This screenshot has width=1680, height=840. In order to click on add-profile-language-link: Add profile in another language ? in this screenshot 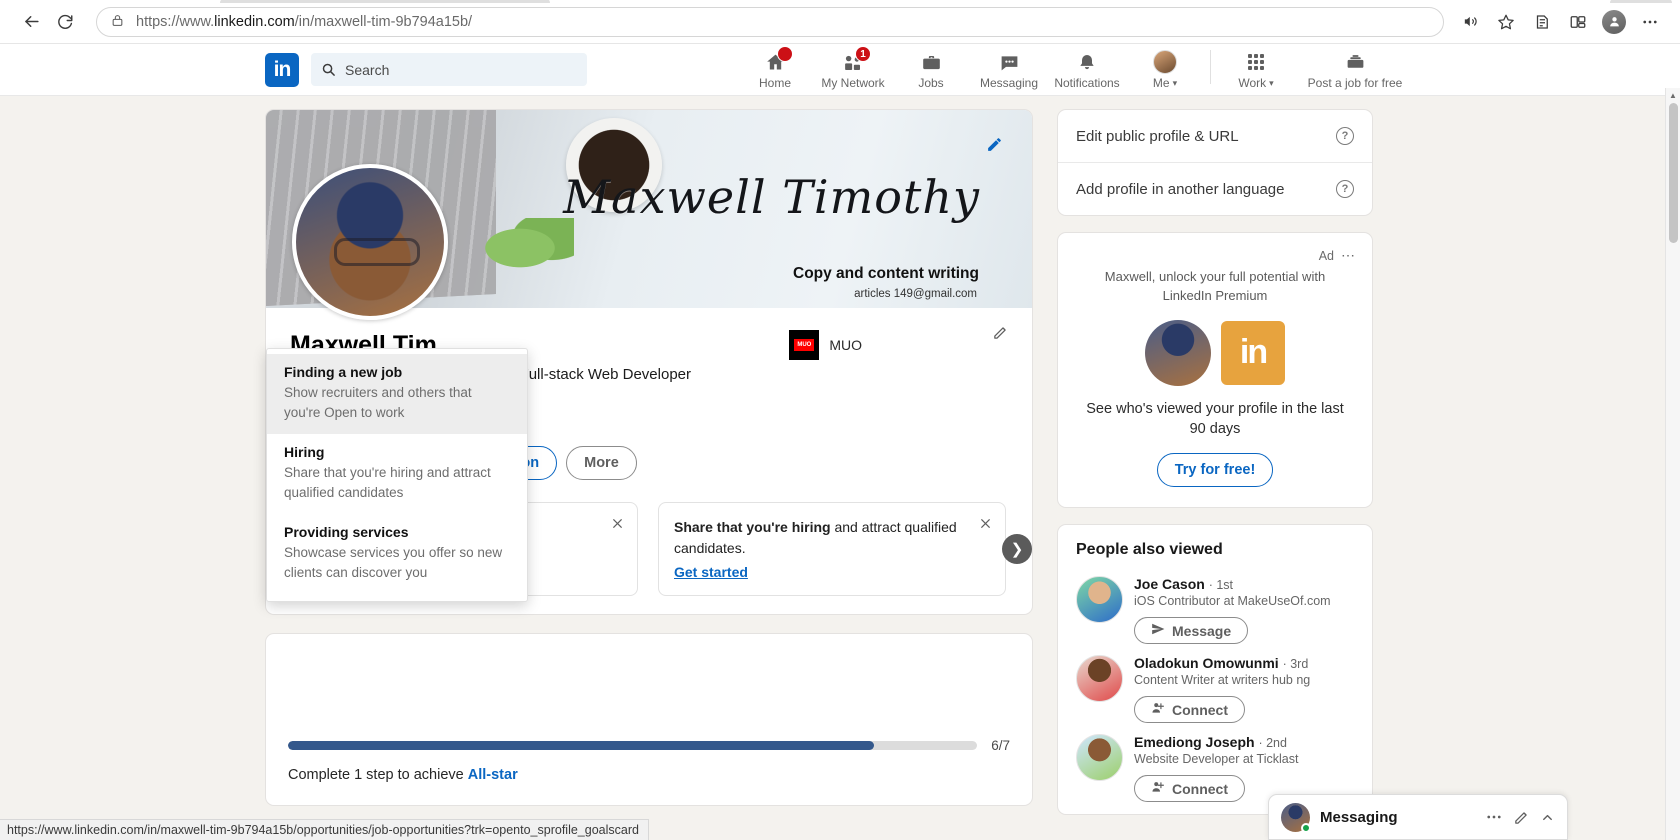, I will do `click(1215, 188)`.